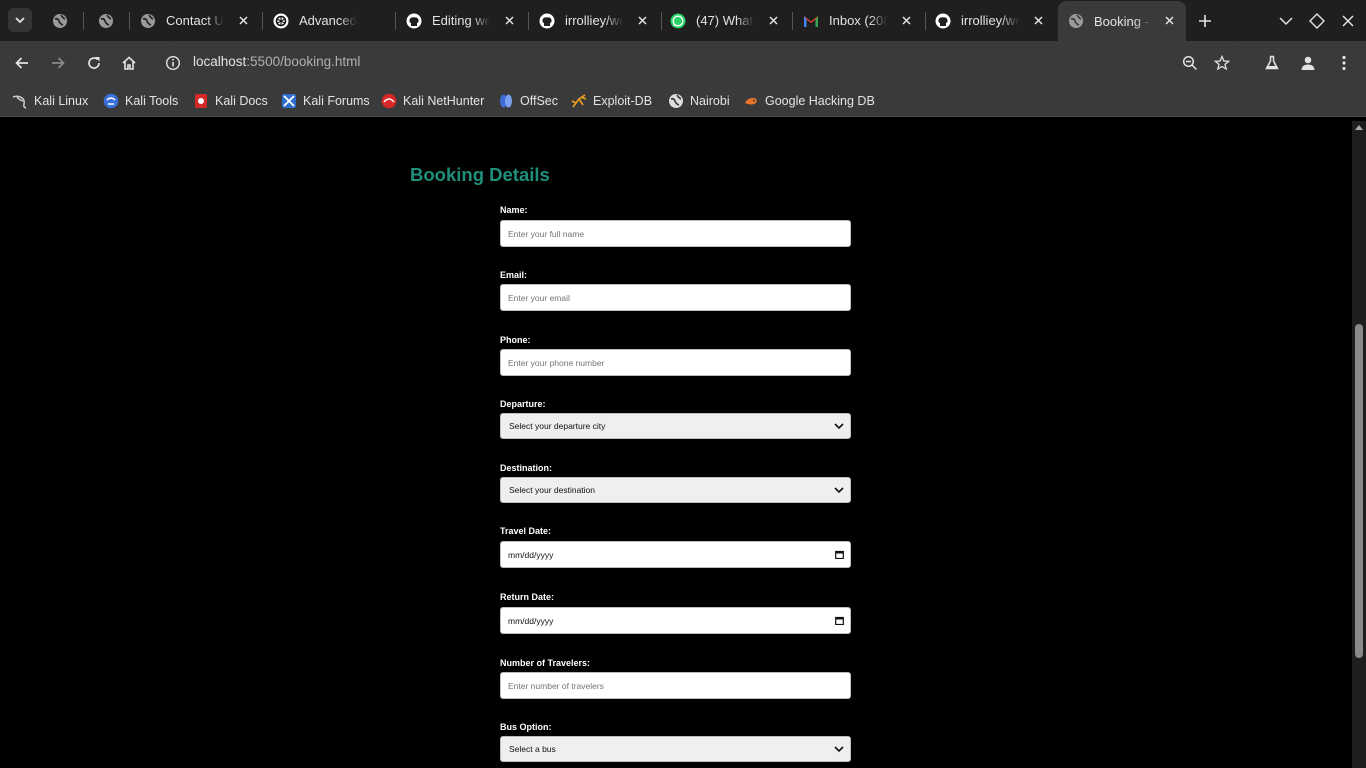 This screenshot has width=1366, height=768. I want to click on back-button, so click(22, 63).